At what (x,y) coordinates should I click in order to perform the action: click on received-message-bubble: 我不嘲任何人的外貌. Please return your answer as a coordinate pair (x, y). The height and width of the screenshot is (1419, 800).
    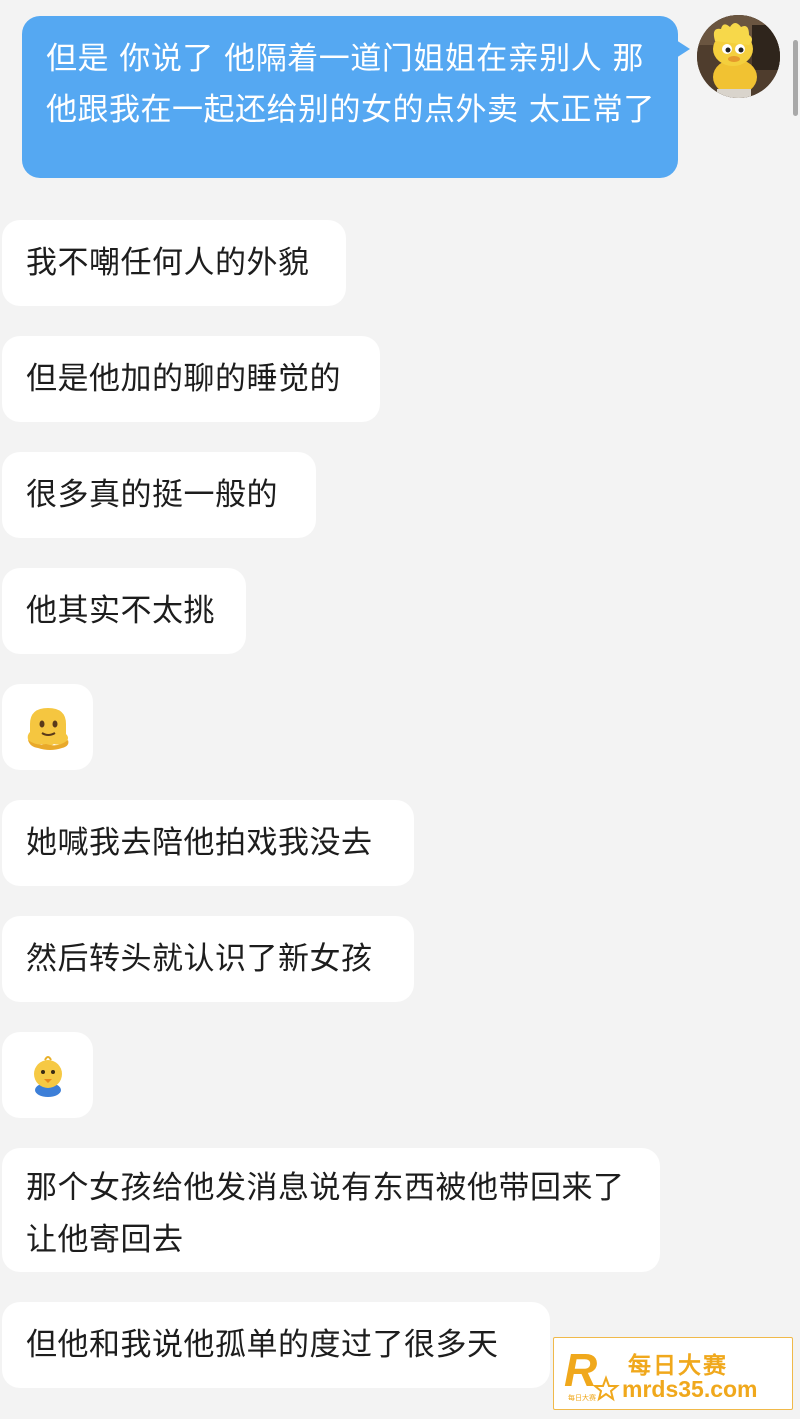
    Looking at the image, I should click on (174, 263).